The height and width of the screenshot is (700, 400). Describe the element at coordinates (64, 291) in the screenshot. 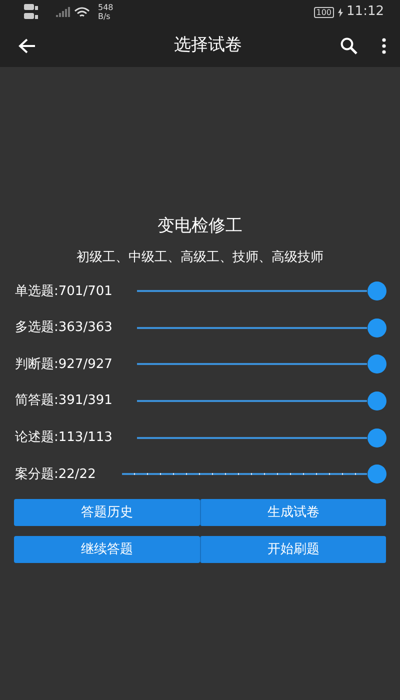

I see `slider-label: 单选题:701/701` at that location.